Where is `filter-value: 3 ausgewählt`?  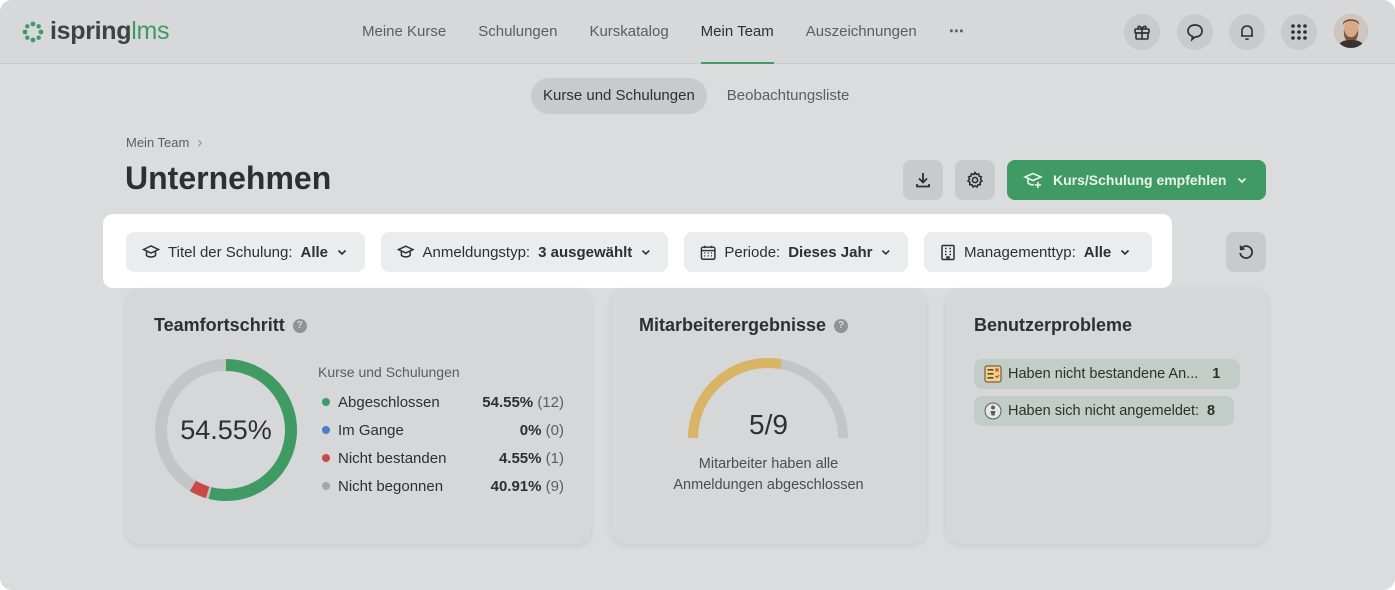
filter-value: 3 ausgewählt is located at coordinates (585, 252).